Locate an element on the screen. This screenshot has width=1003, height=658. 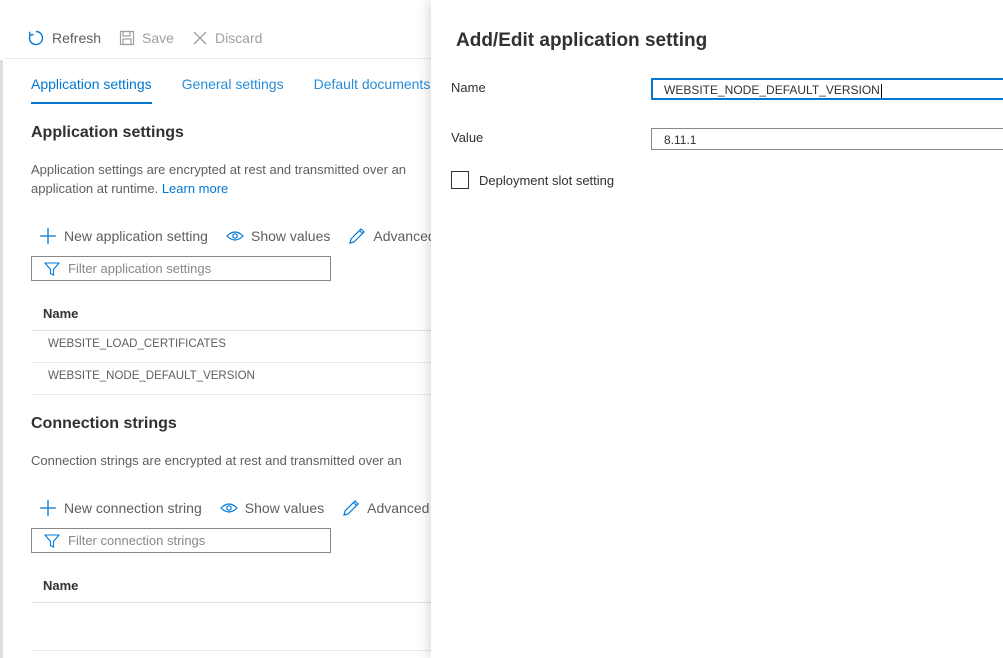
left-edge-divider is located at coordinates (1, 359).